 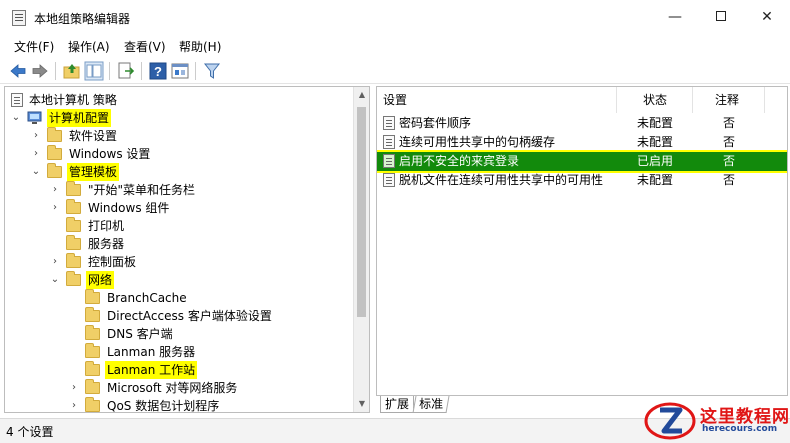 What do you see at coordinates (72, 71) in the screenshot?
I see `up-folder-icon` at bounding box center [72, 71].